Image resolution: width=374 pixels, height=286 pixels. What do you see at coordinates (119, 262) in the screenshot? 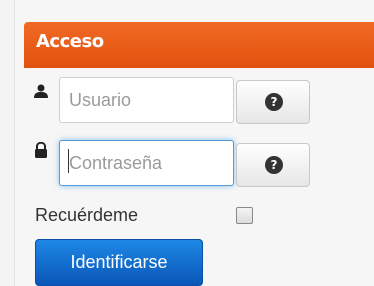
I see `login-button: Identificarse` at bounding box center [119, 262].